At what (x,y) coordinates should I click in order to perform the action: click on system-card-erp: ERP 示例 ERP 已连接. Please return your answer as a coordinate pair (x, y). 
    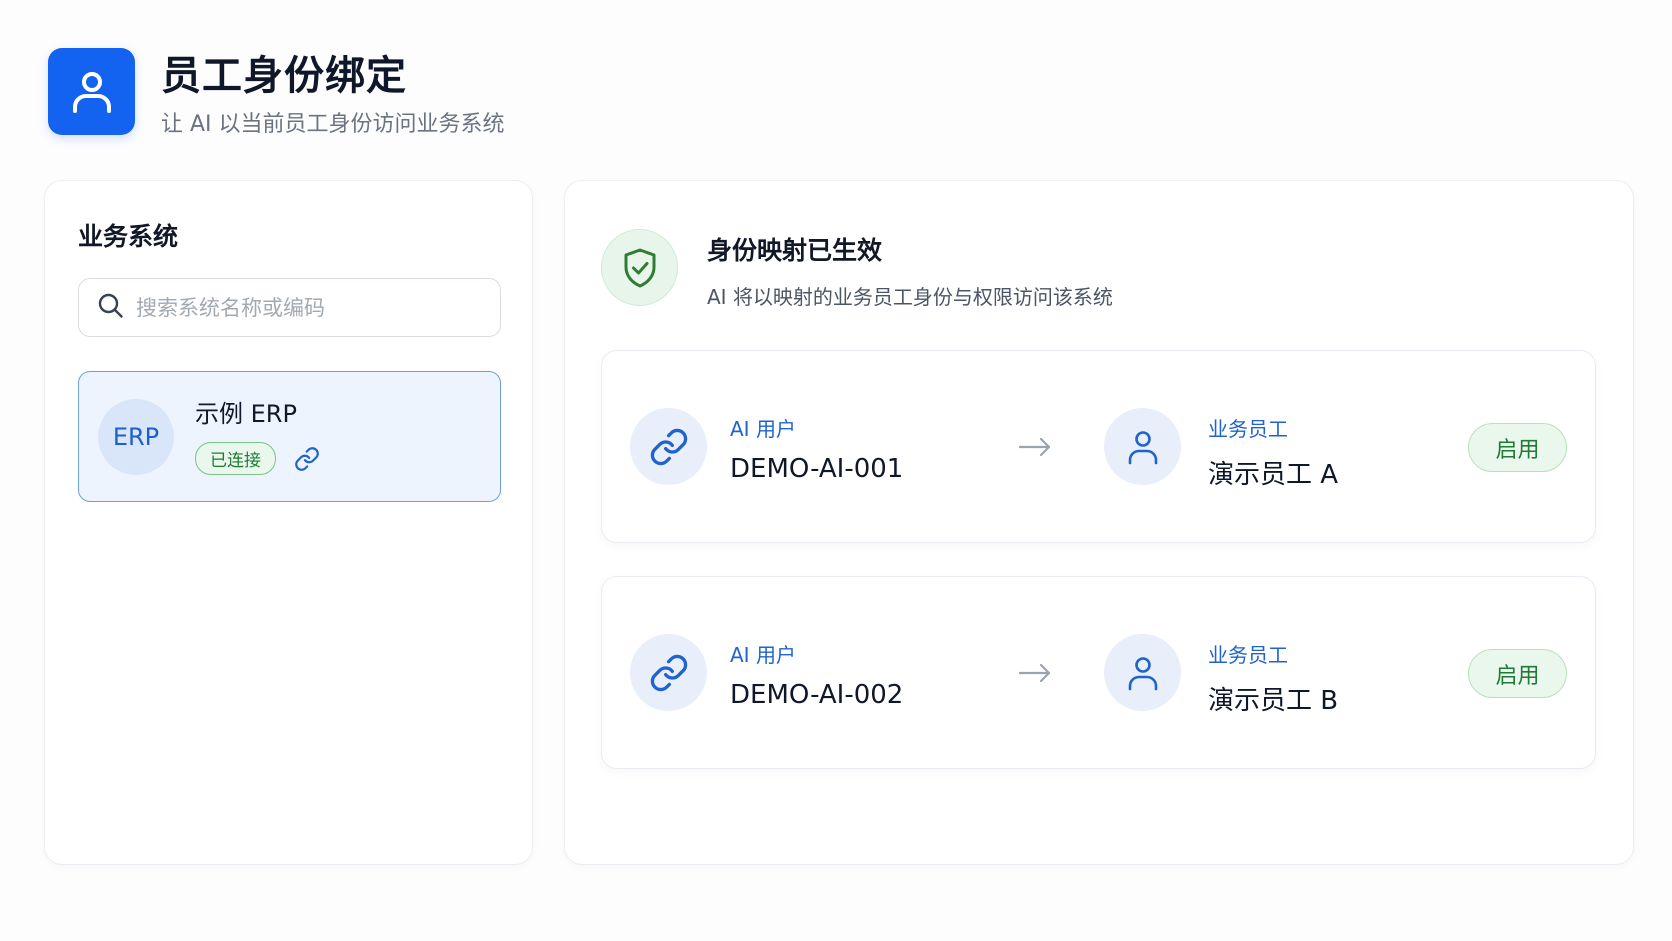
    Looking at the image, I should click on (289, 436).